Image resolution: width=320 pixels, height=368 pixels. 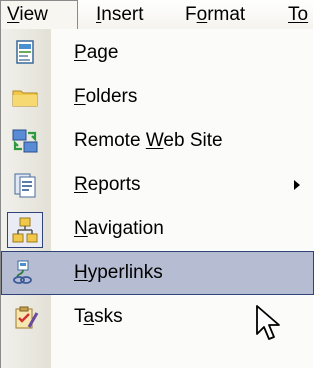 What do you see at coordinates (106, 96) in the screenshot?
I see `menu-item-folders-label: Folders` at bounding box center [106, 96].